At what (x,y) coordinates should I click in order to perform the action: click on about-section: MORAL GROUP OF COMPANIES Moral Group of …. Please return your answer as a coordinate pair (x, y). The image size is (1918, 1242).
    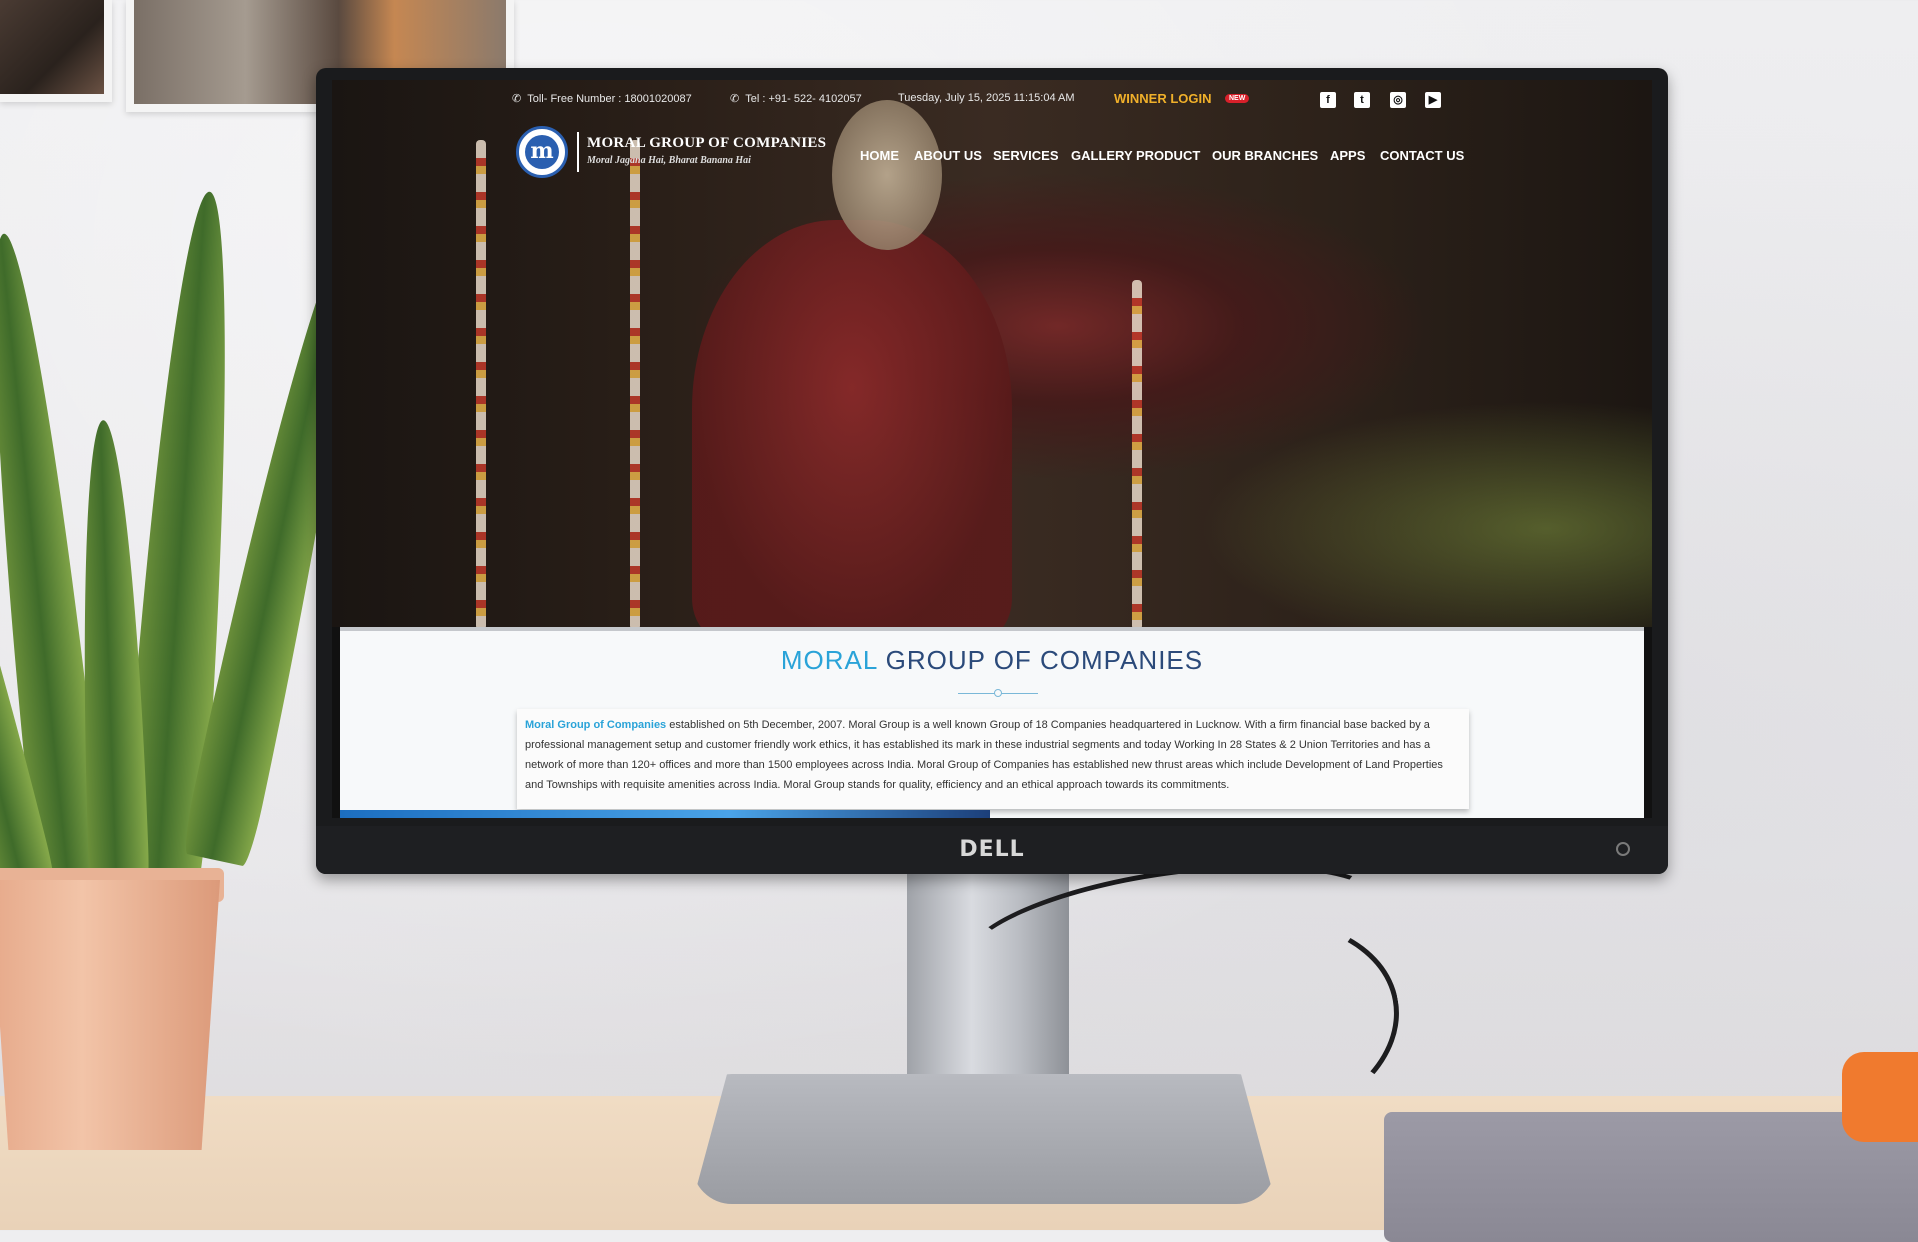
    Looking at the image, I should click on (992, 722).